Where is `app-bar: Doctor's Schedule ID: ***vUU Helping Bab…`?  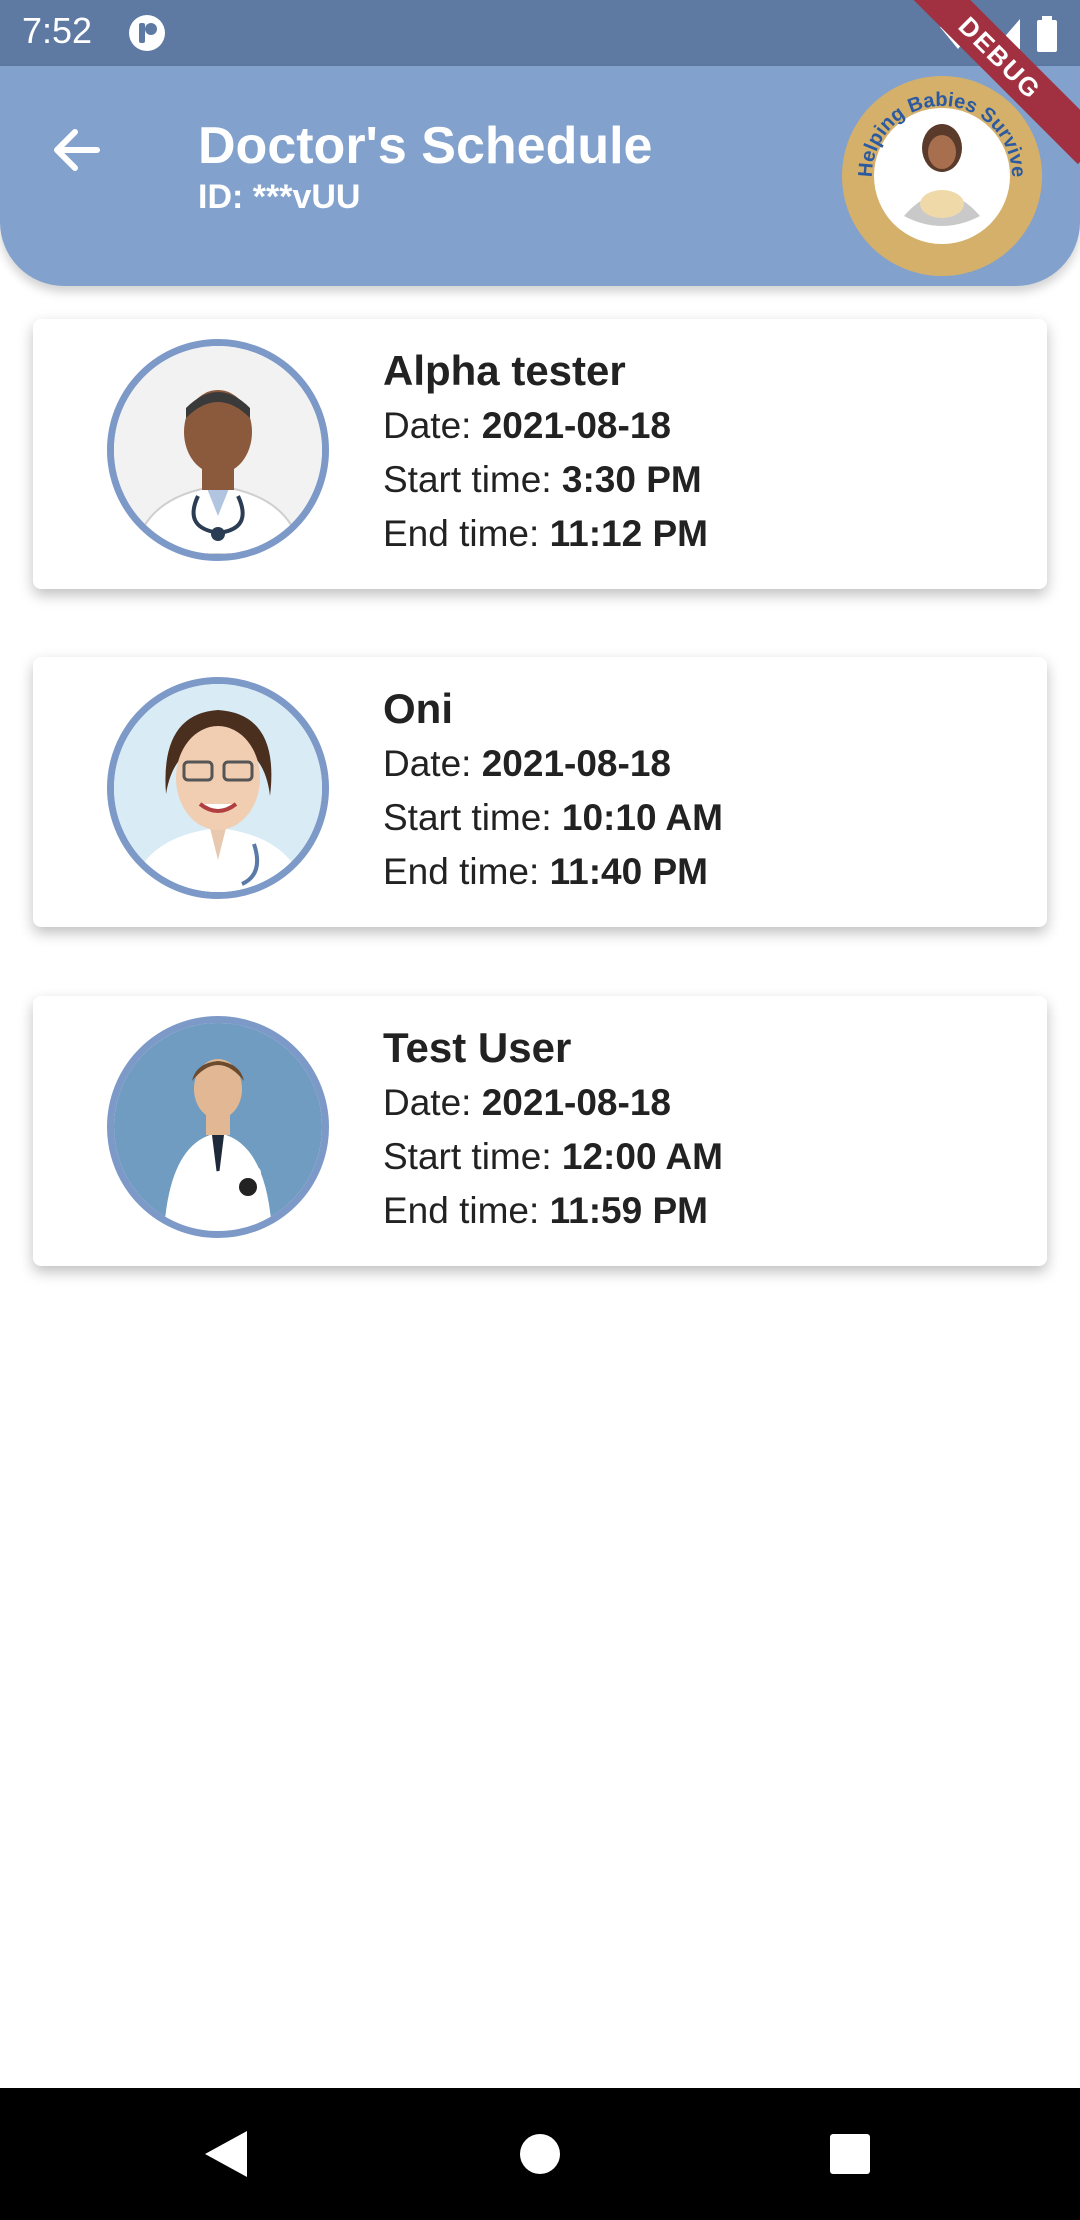
app-bar: Doctor's Schedule ID: ***vUU Helping Bab… is located at coordinates (540, 176).